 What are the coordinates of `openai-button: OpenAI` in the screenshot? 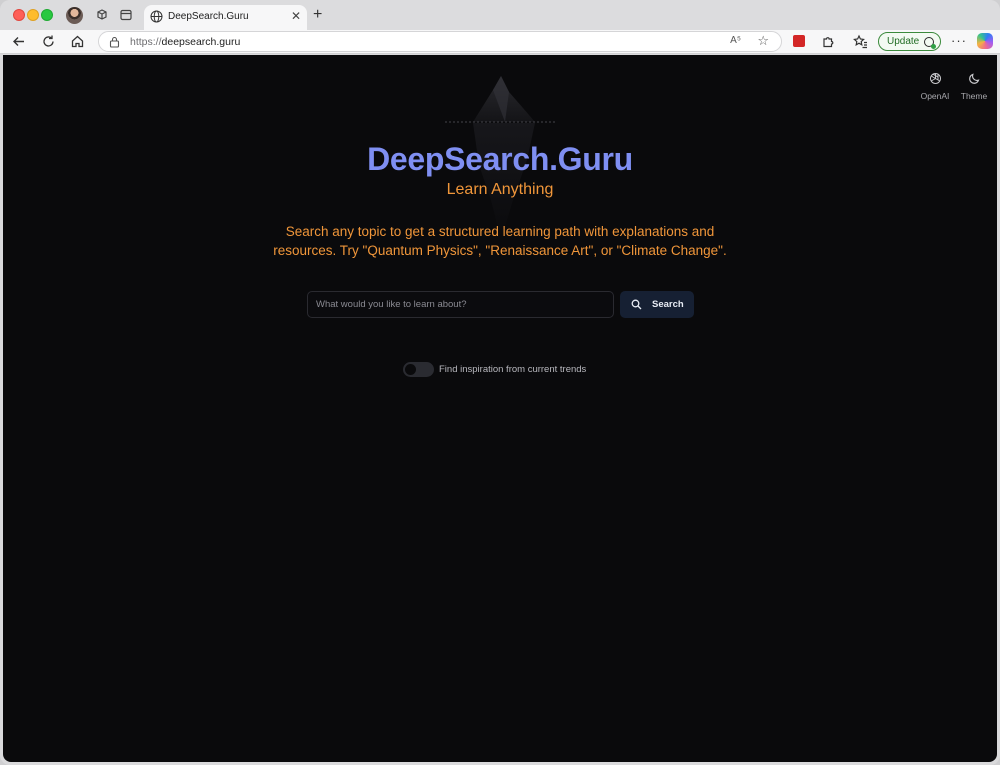 It's located at (935, 86).